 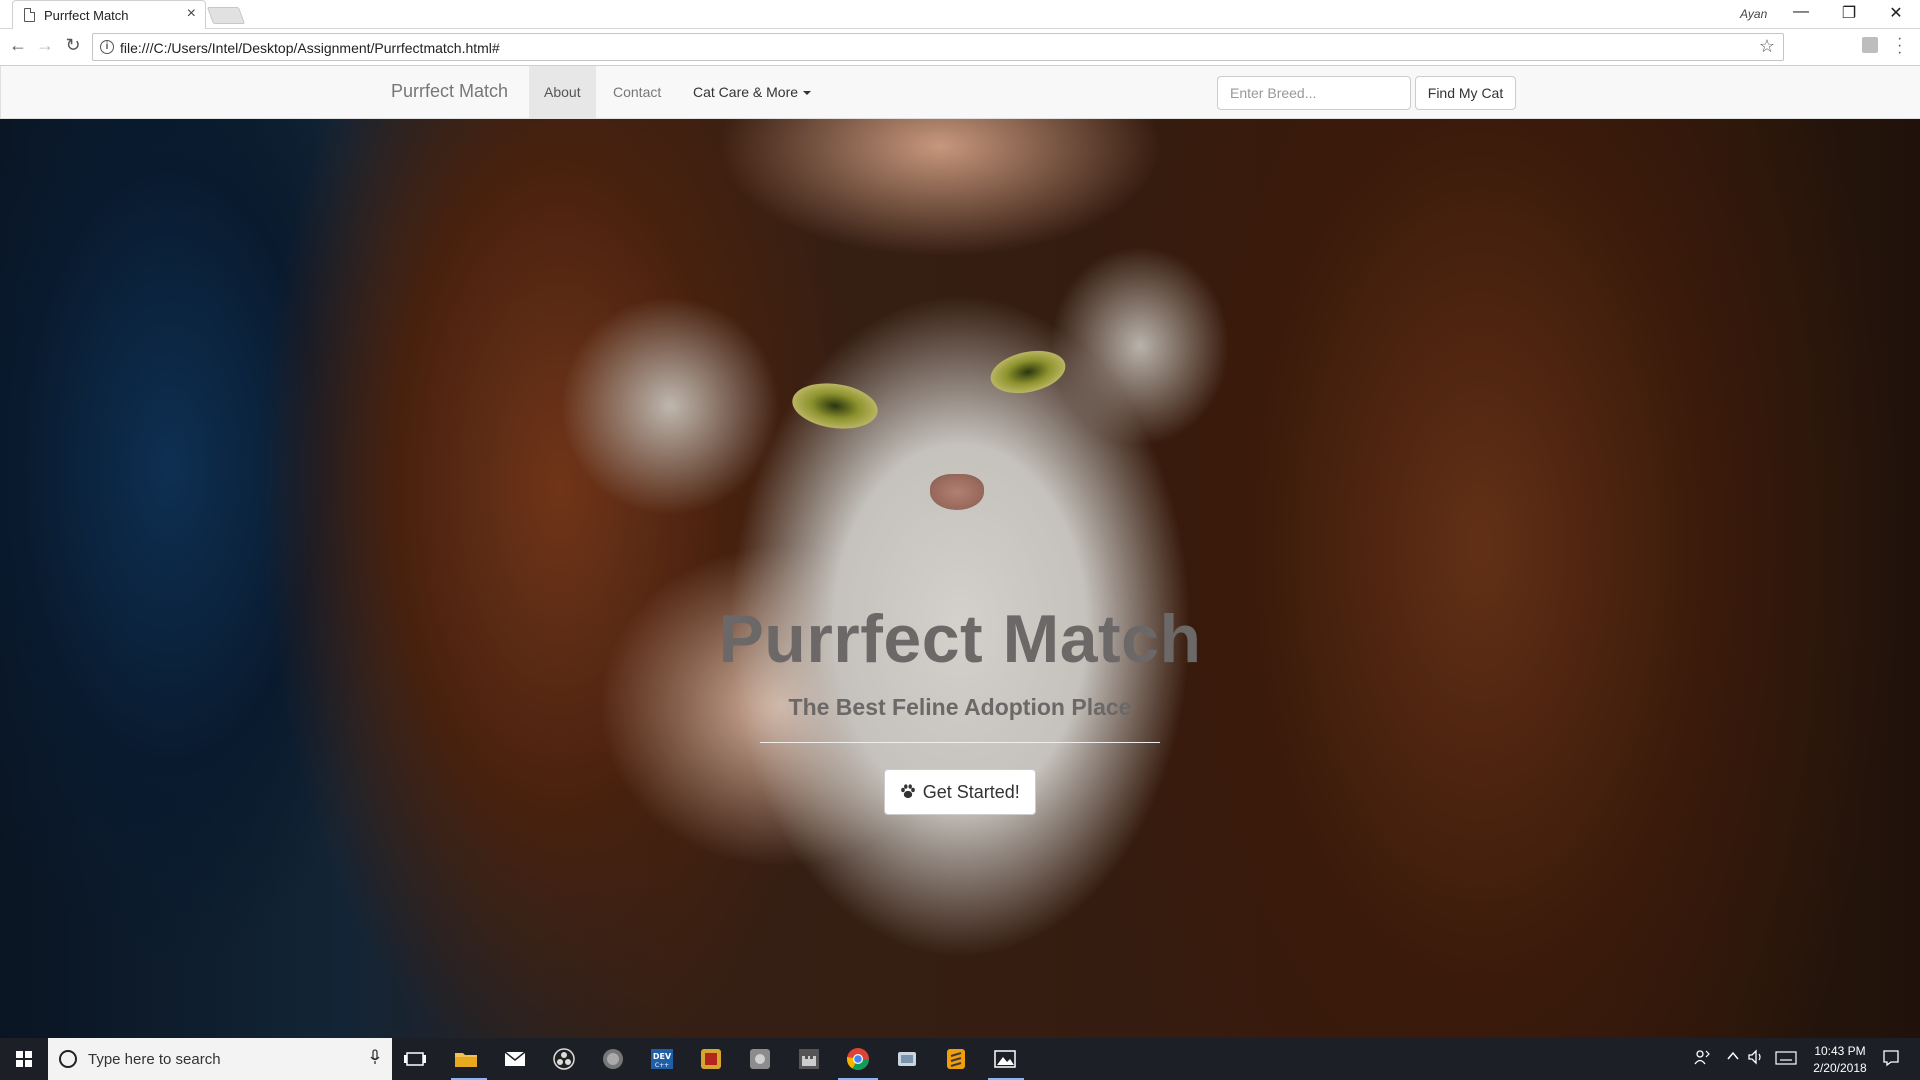 I want to click on get-started-button: Get Started!, so click(x=960, y=792).